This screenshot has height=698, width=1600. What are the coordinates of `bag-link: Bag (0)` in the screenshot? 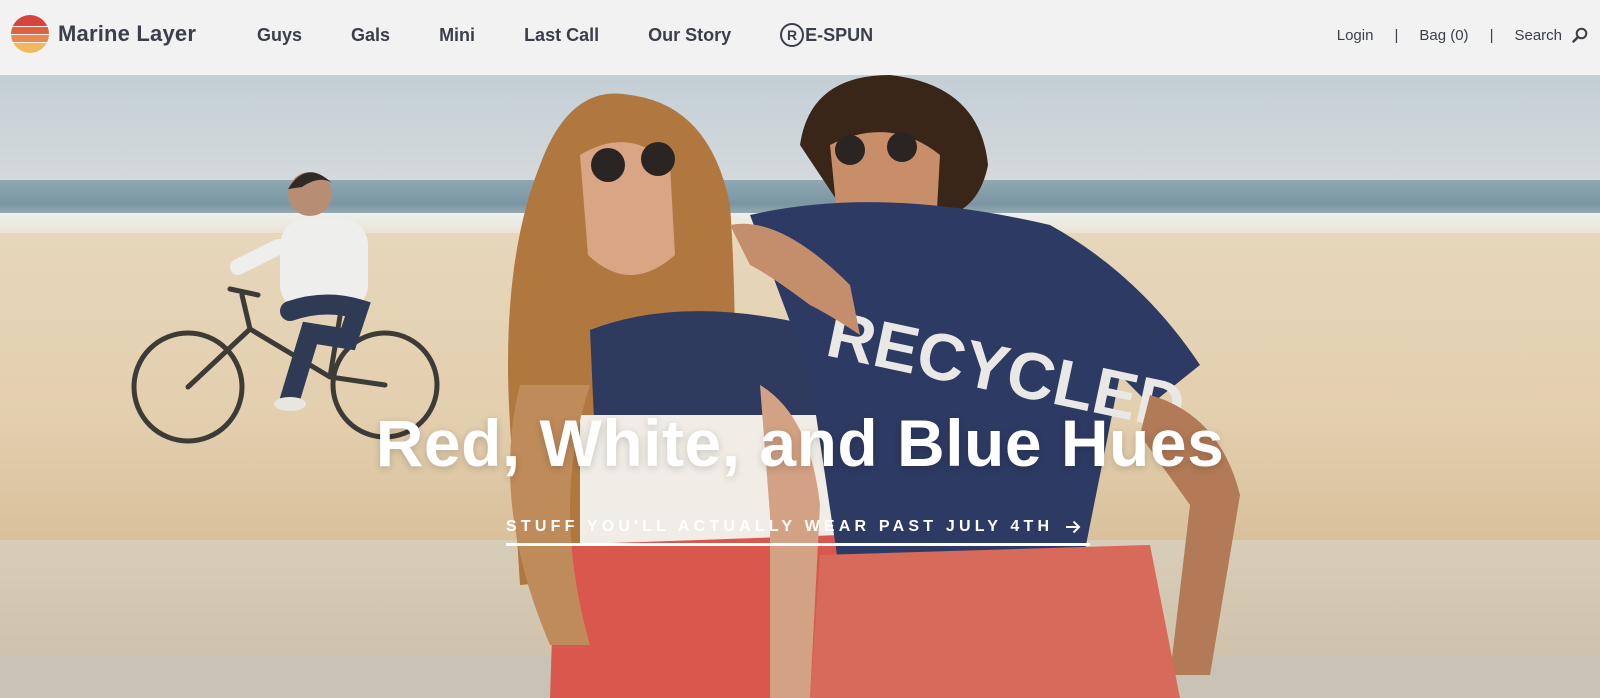 It's located at (1443, 35).